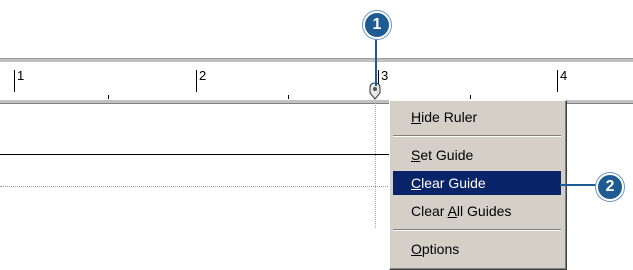 The image size is (633, 270). Describe the element at coordinates (385, 75) in the screenshot. I see `ruler-label: 3` at that location.